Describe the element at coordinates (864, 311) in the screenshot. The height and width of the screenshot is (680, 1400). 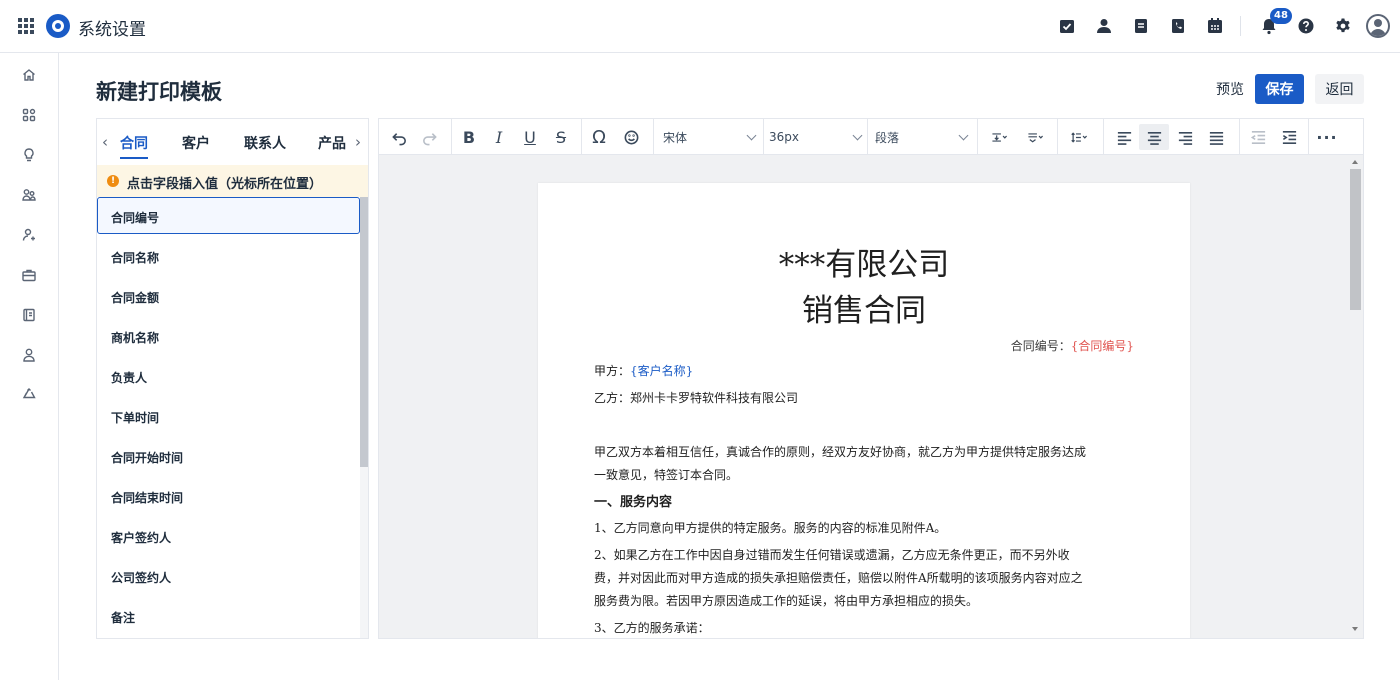
I see `doc-title-line2: 销售合同` at that location.